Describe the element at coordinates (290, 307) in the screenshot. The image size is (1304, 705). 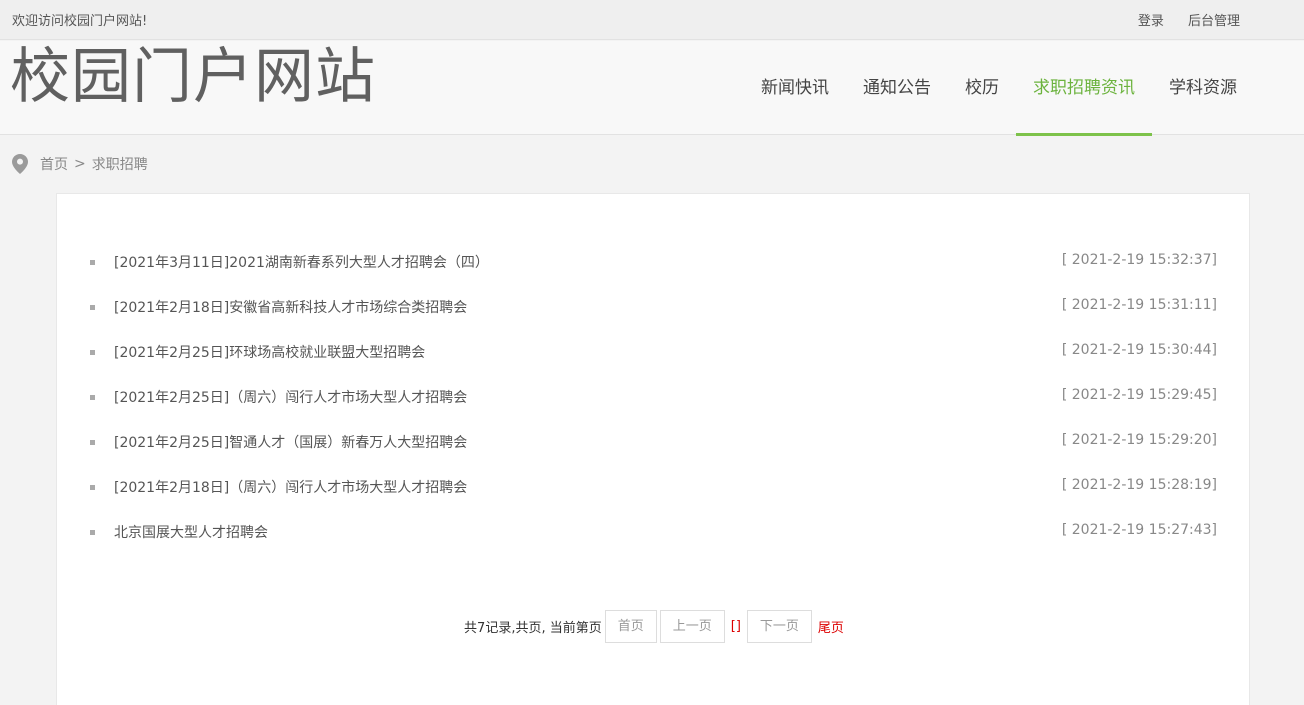
I see `list-item-title: [2021年2月18日]安徽省高新科技人才市场综合类招聘会` at that location.